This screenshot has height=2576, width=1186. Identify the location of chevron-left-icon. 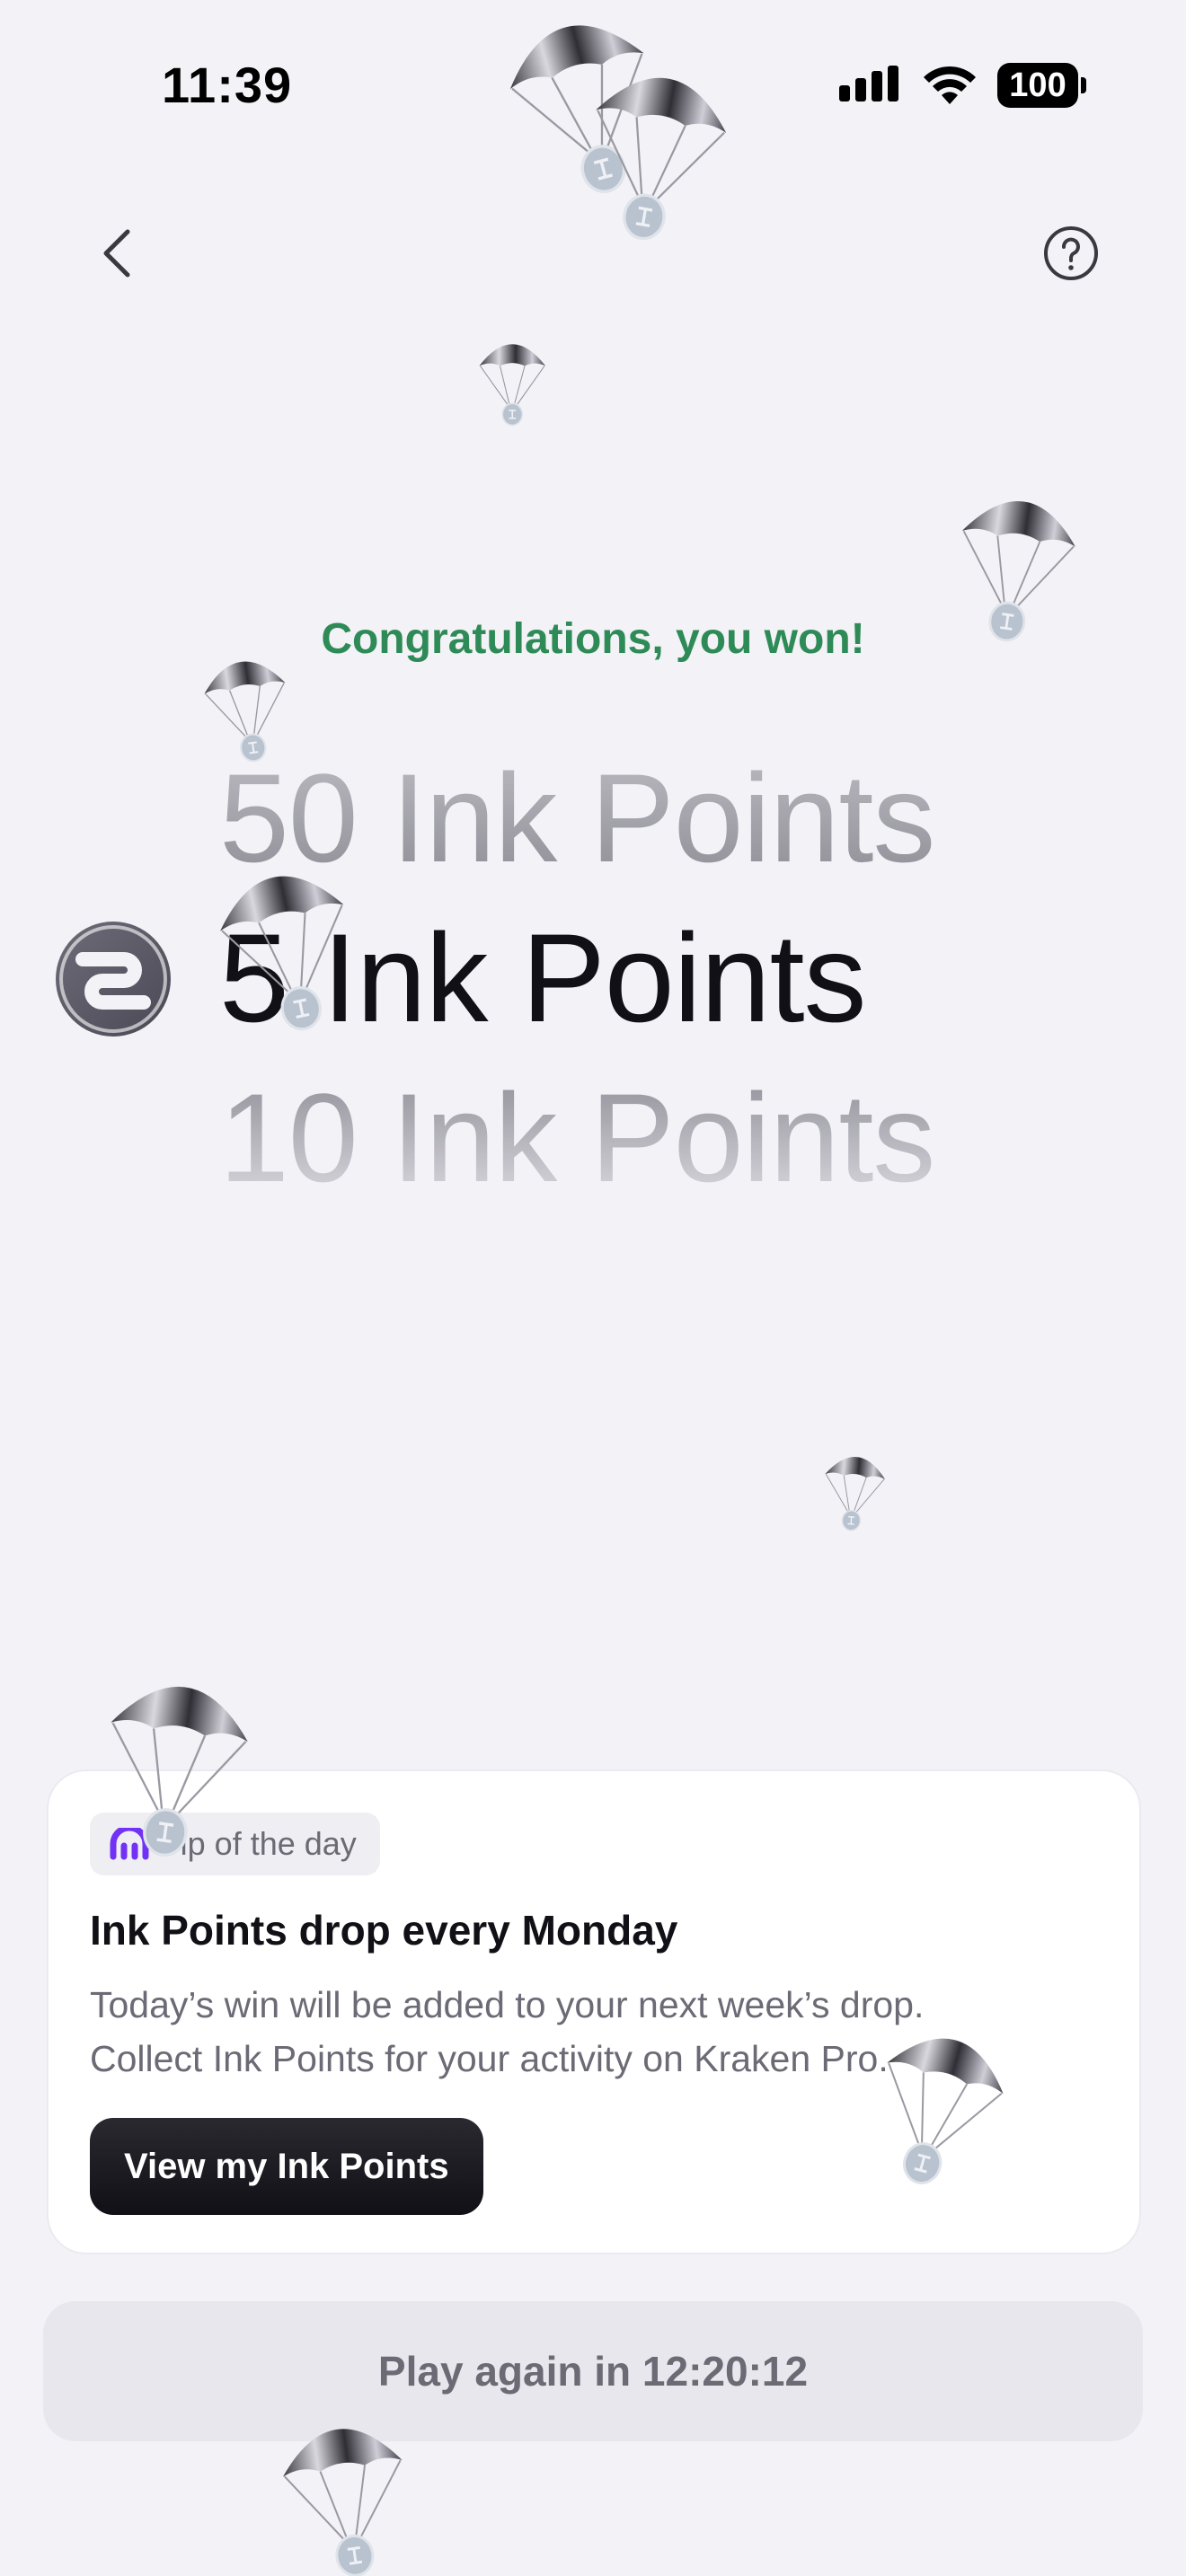
(116, 253).